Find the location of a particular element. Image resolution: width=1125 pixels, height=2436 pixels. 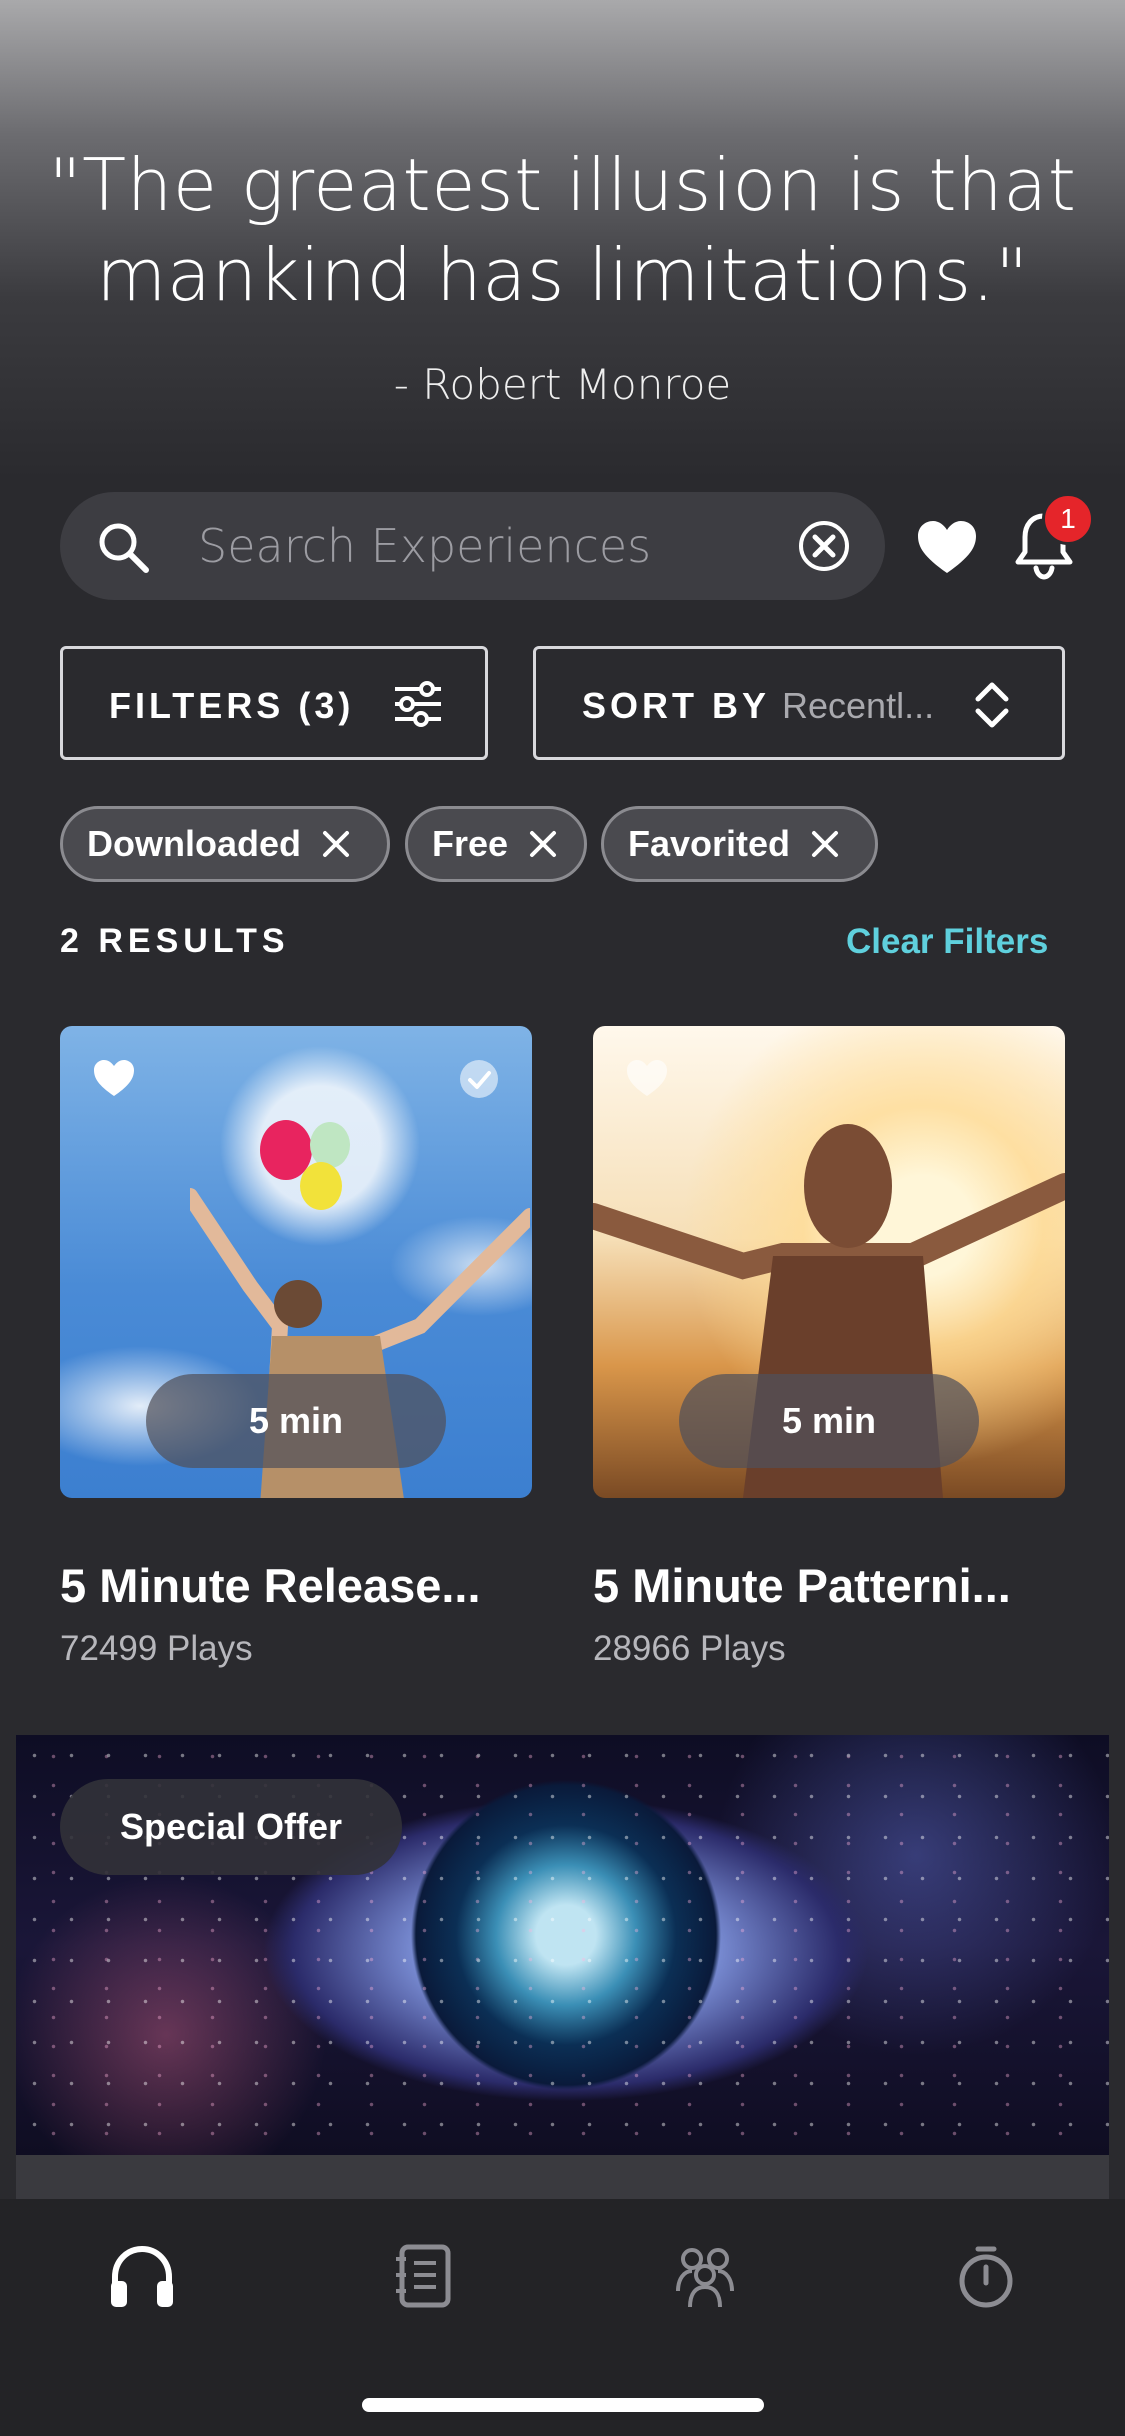

experience-card: 5 min 5 Minute Release... 72499 Plays is located at coordinates (296, 1347).